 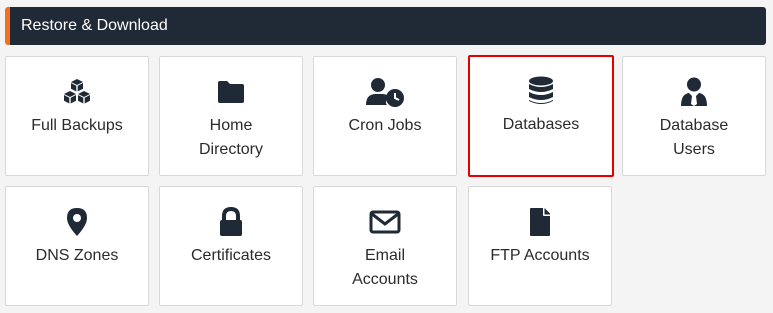 What do you see at coordinates (540, 246) in the screenshot?
I see `tile-ftp-accounts: FTP Accounts` at bounding box center [540, 246].